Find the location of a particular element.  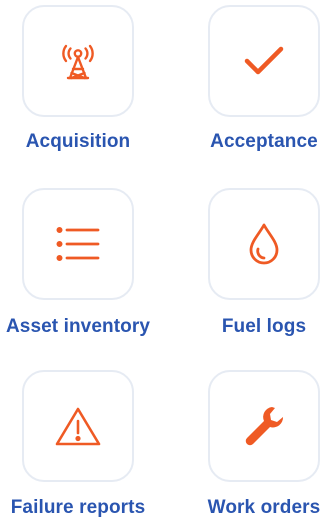

acquisition-label: Acquisition is located at coordinates (78, 141).